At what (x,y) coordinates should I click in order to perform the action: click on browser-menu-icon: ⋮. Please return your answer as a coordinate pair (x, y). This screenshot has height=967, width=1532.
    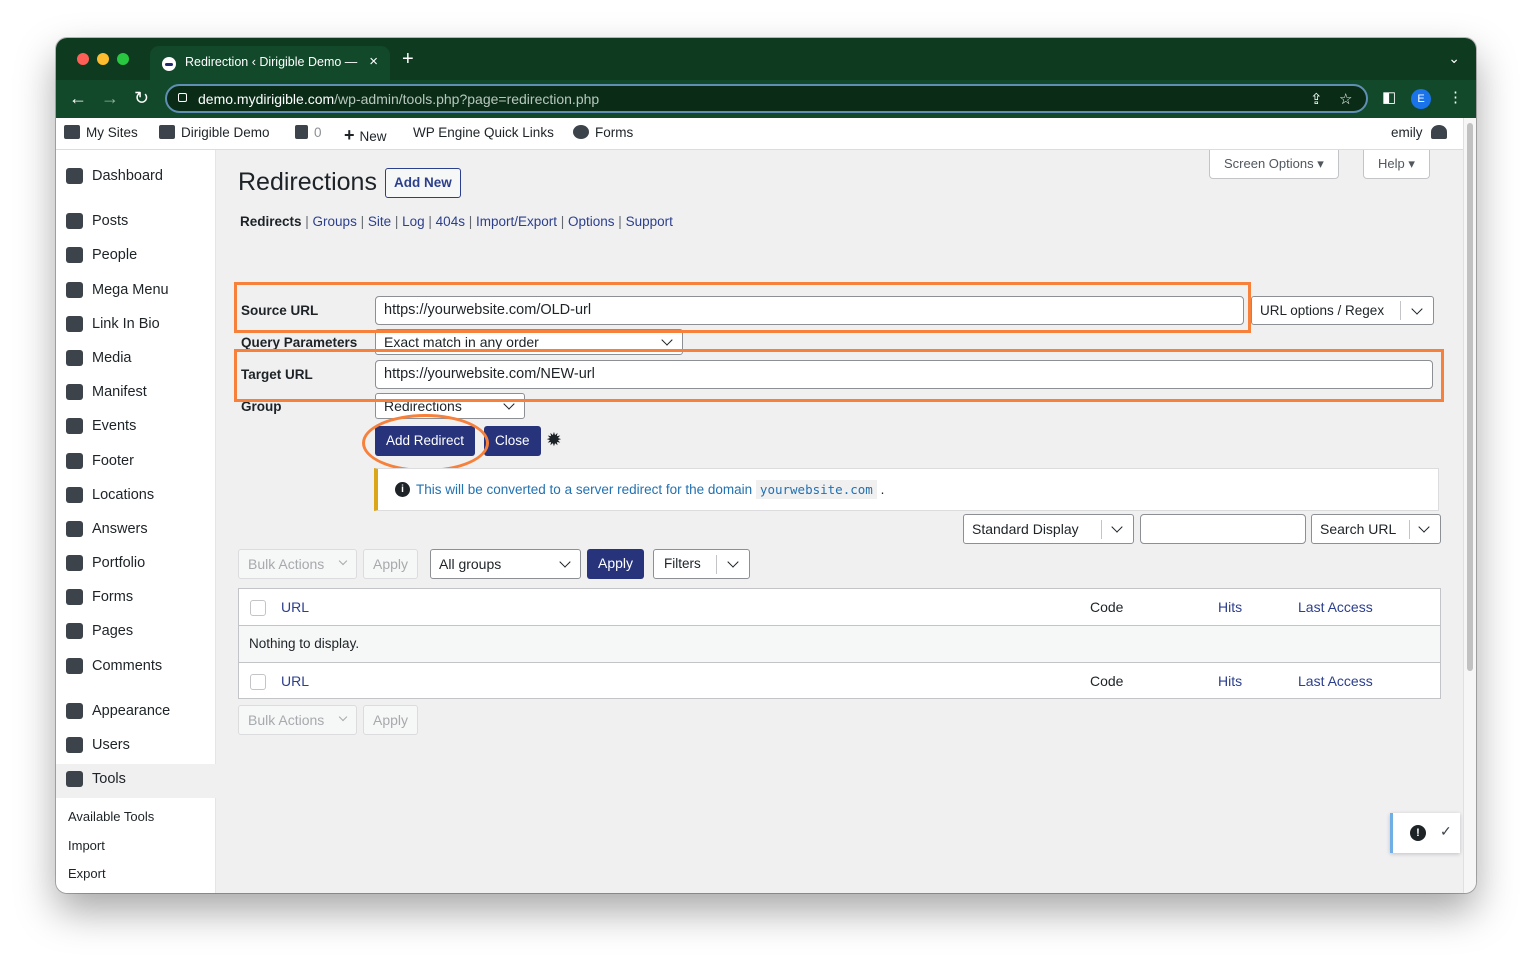
    Looking at the image, I should click on (1455, 98).